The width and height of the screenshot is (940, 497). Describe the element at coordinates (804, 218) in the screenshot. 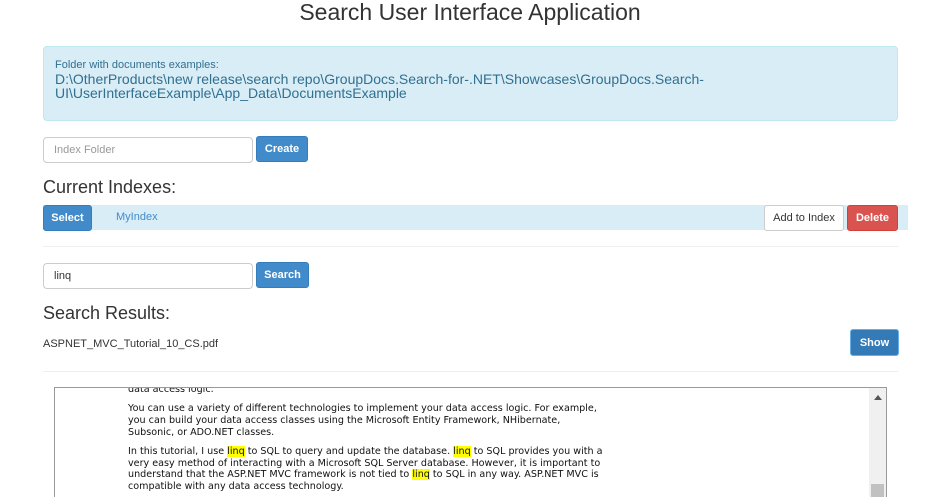

I see `add-to-index-button: Add to Index` at that location.